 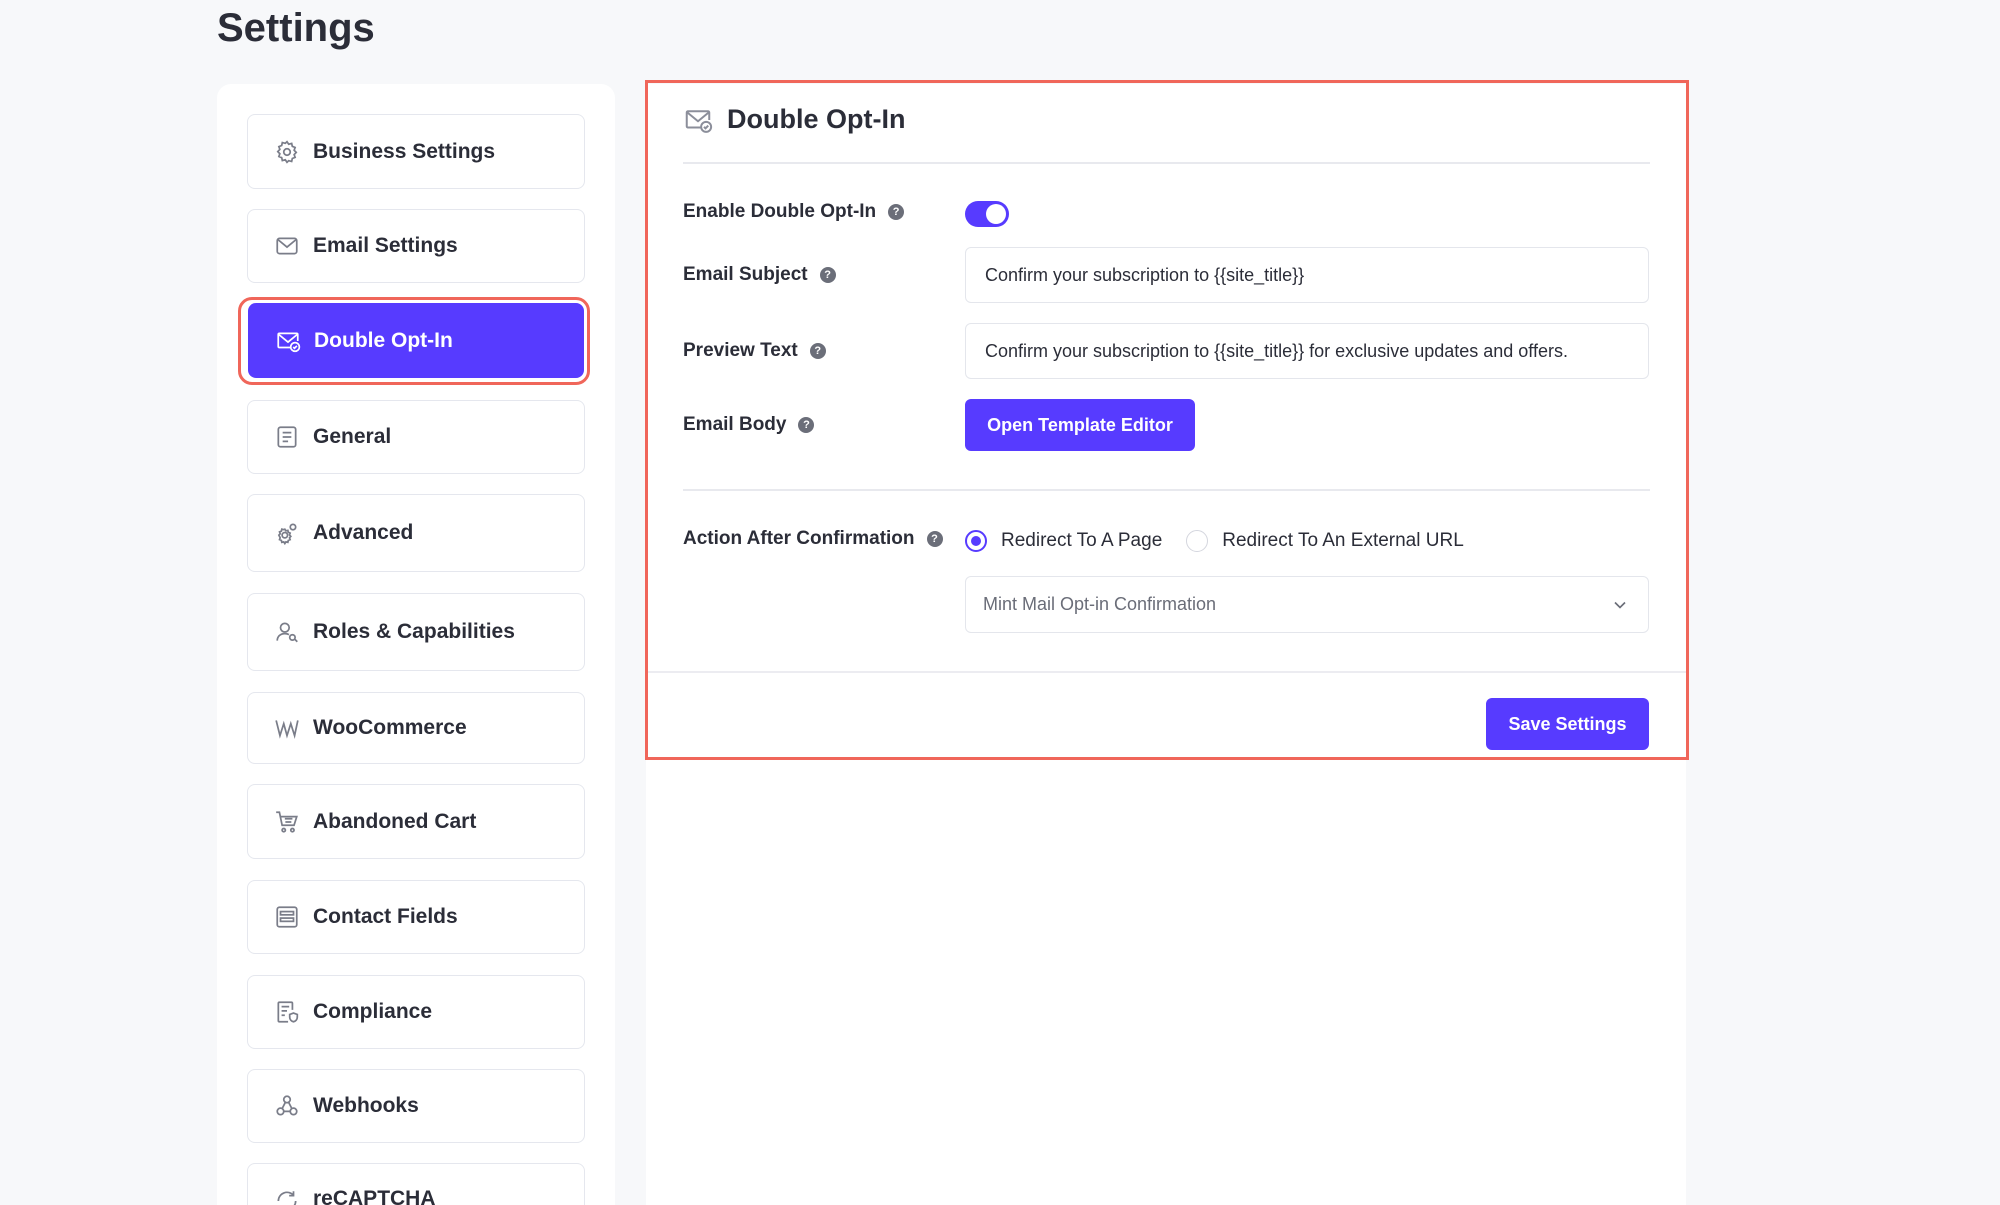 What do you see at coordinates (735, 424) in the screenshot?
I see `field-label-text: Email Body` at bounding box center [735, 424].